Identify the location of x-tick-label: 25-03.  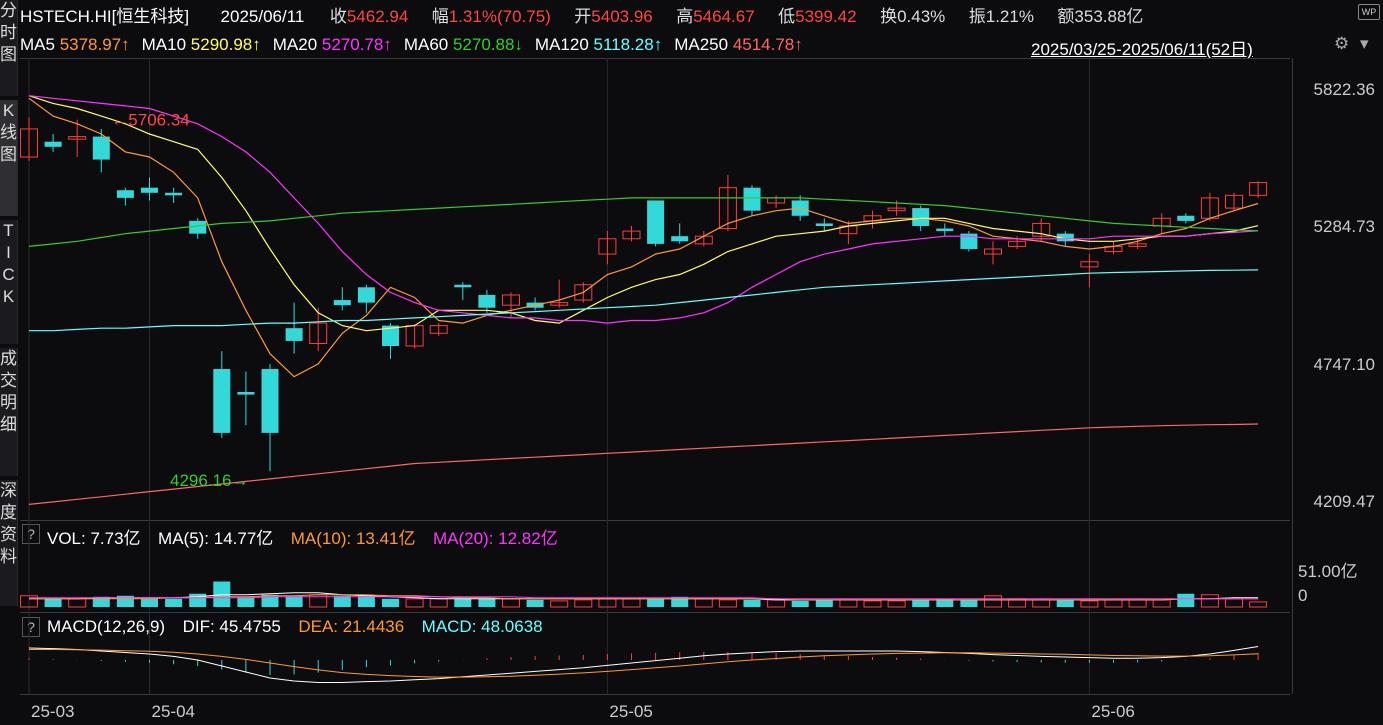
(52, 711).